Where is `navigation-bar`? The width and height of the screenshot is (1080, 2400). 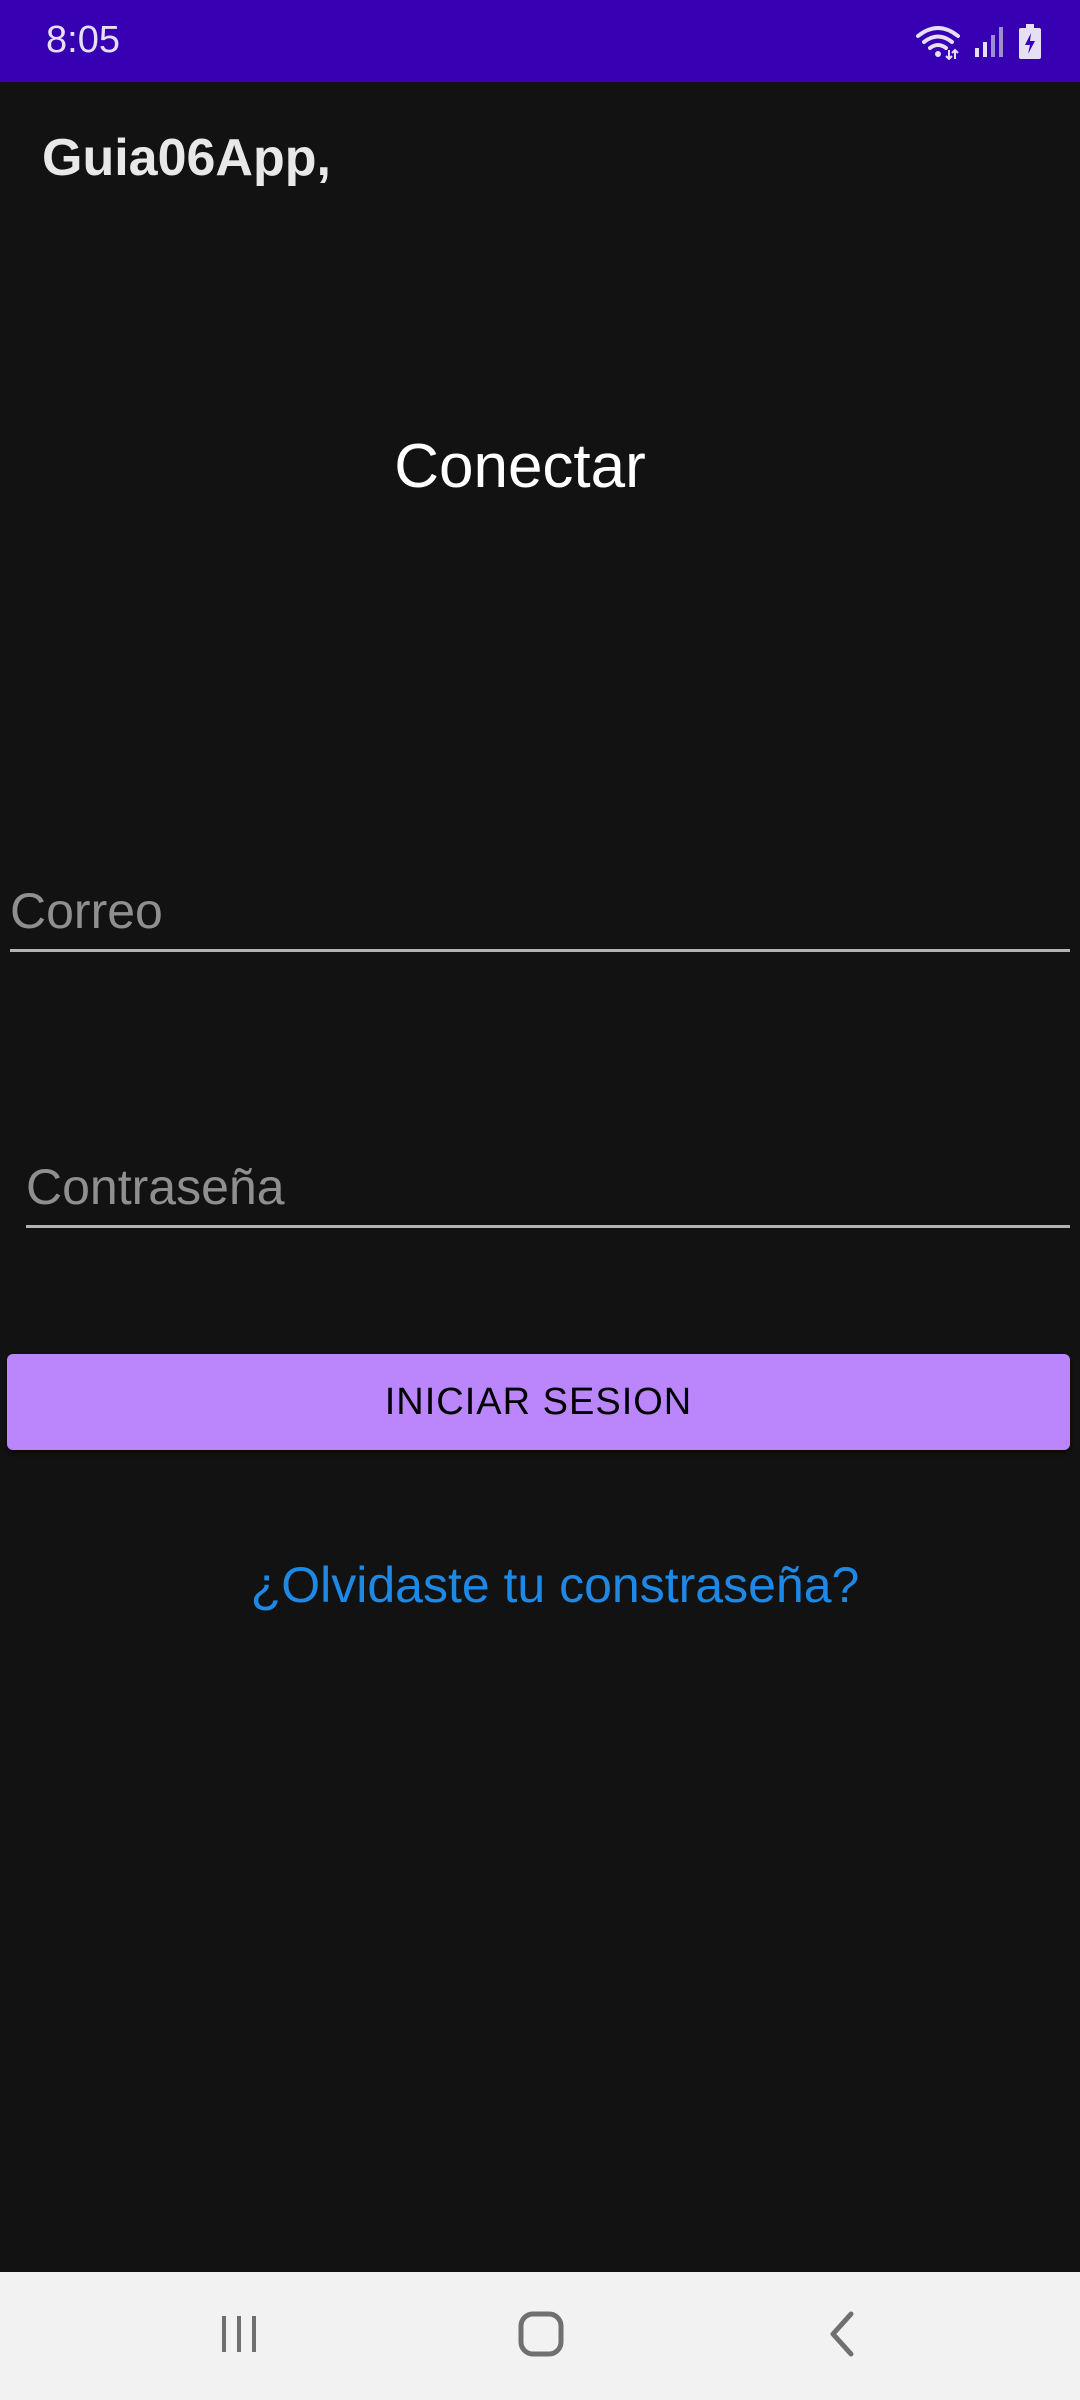 navigation-bar is located at coordinates (540, 2336).